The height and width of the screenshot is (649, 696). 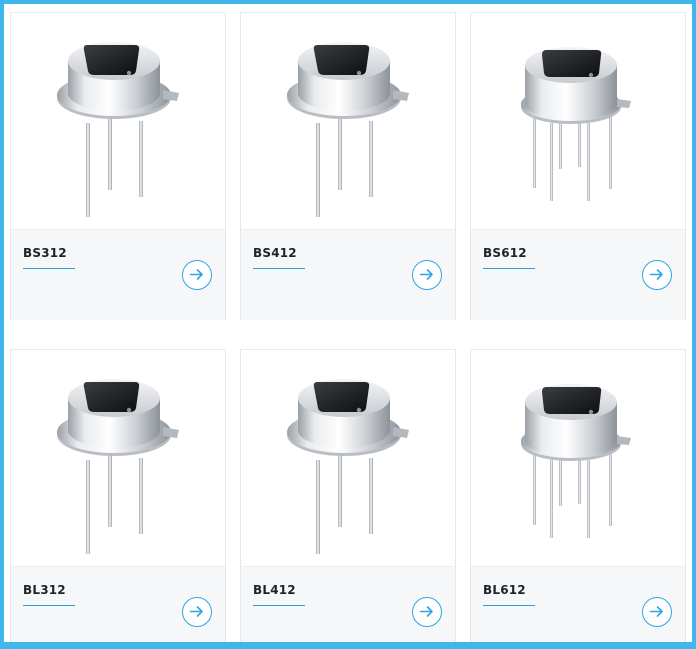 I want to click on product-card-bl312: BL312, so click(x=118, y=495).